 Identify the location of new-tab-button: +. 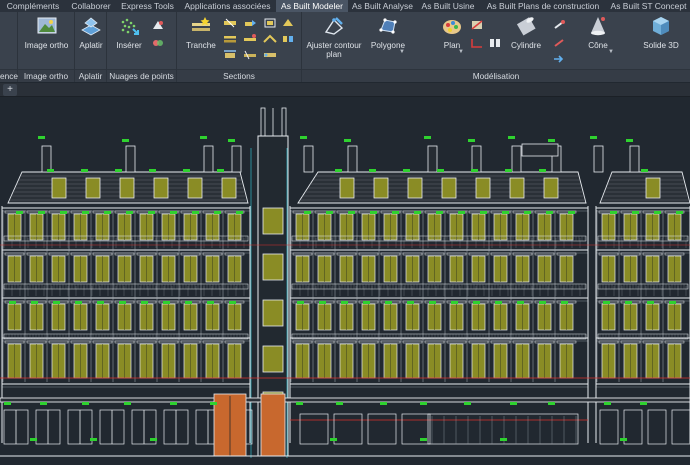
(10, 90).